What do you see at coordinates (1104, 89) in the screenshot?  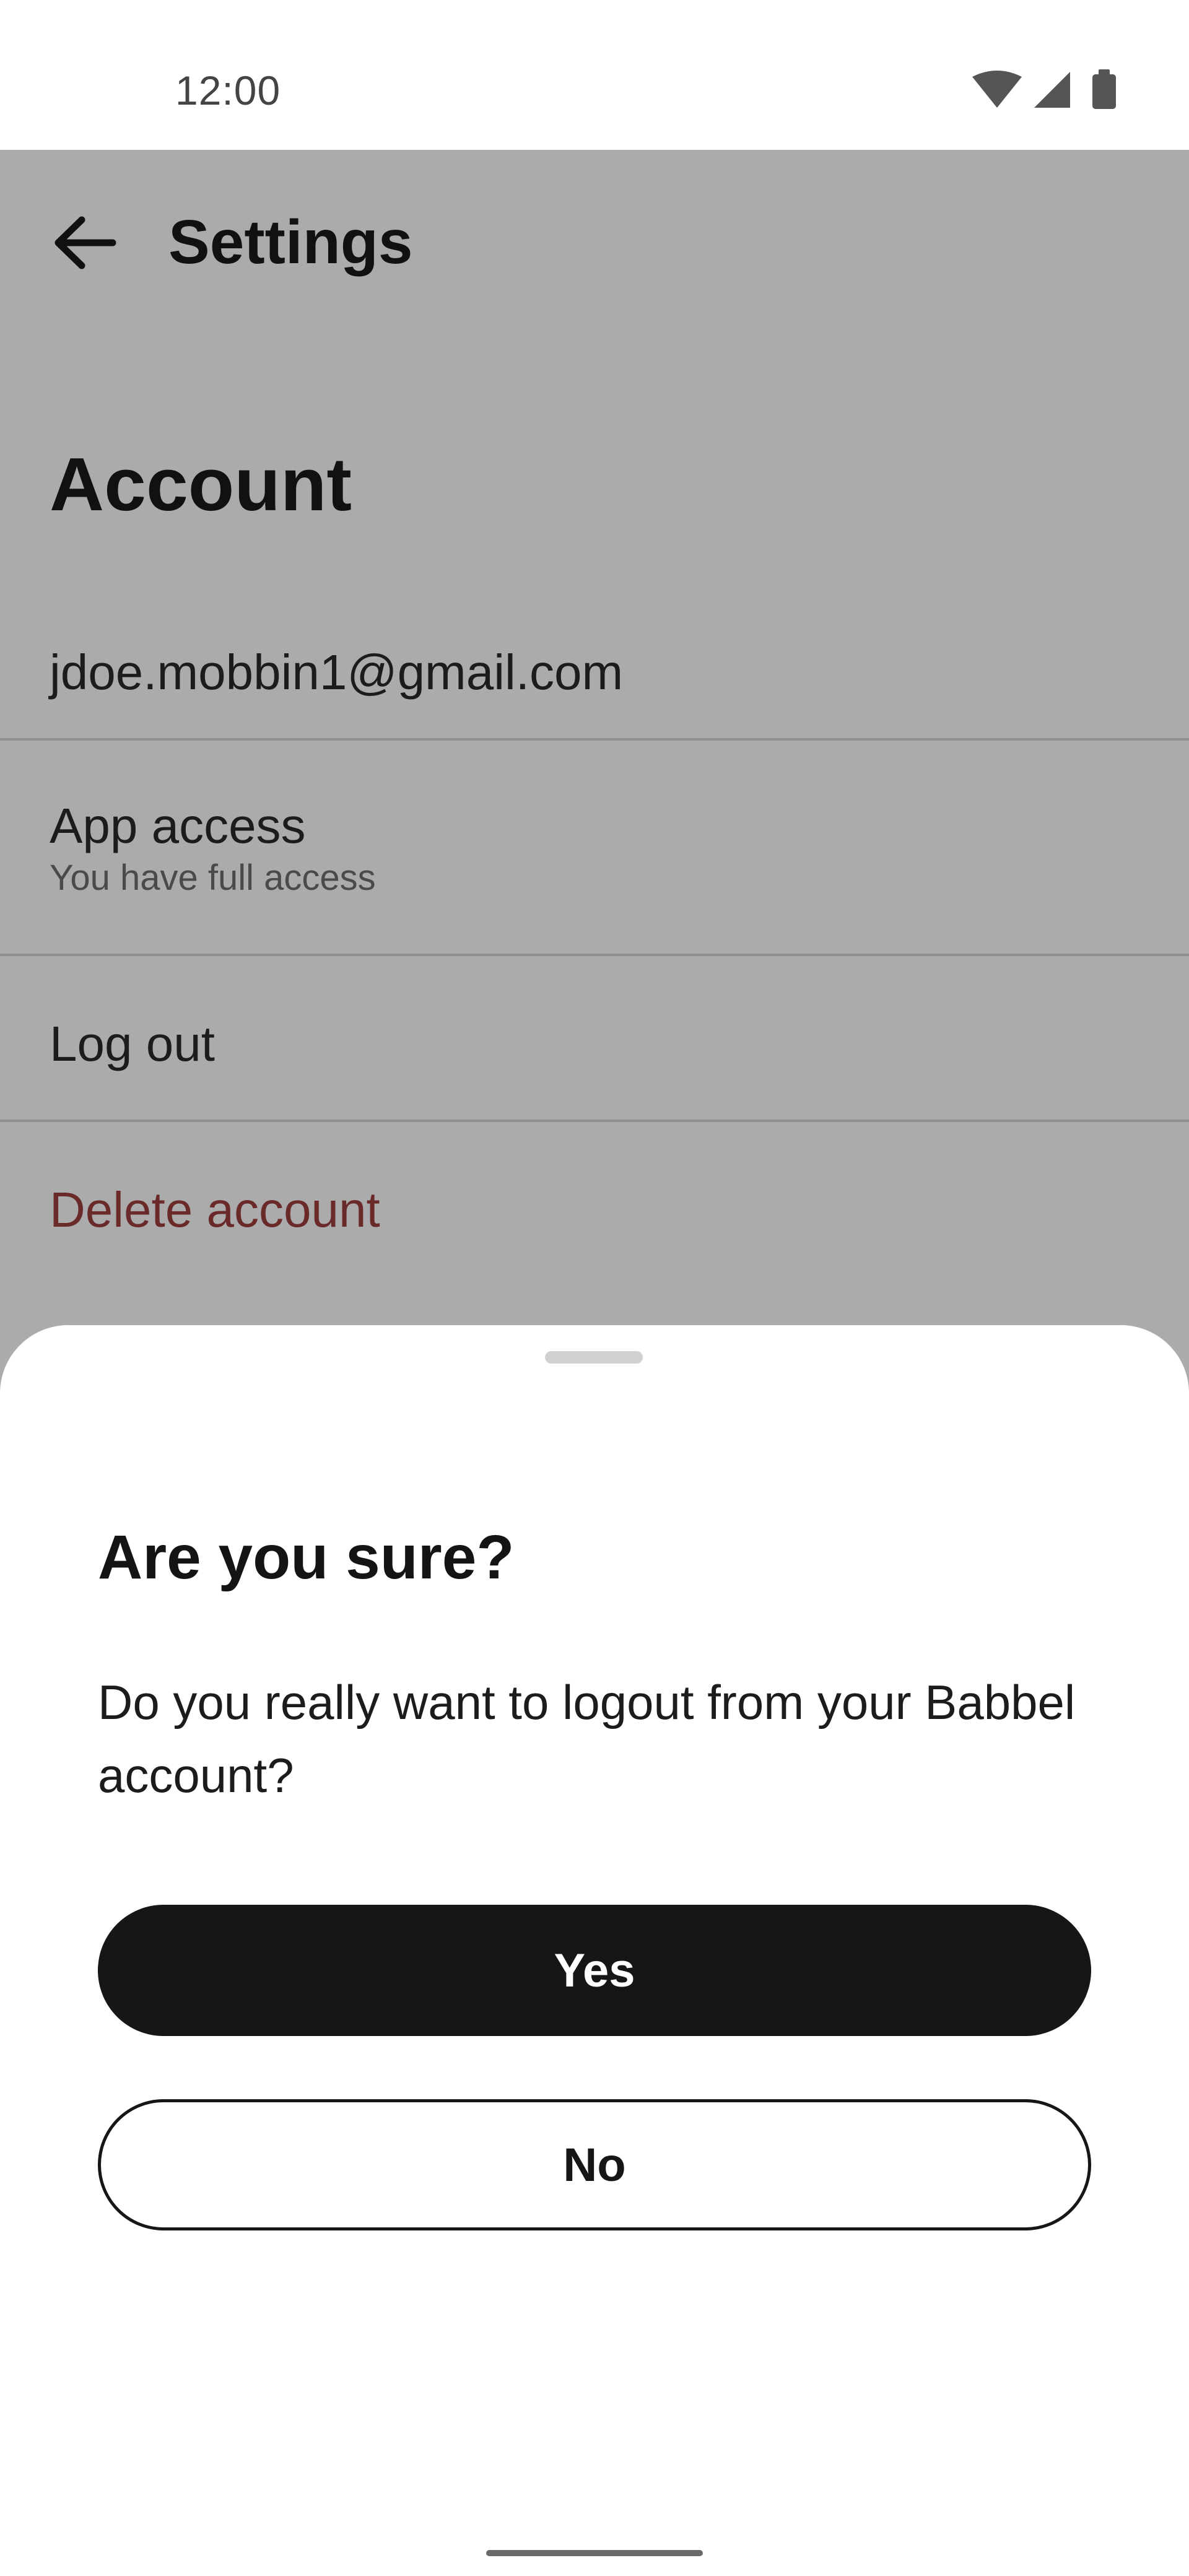 I see `battery-icon` at bounding box center [1104, 89].